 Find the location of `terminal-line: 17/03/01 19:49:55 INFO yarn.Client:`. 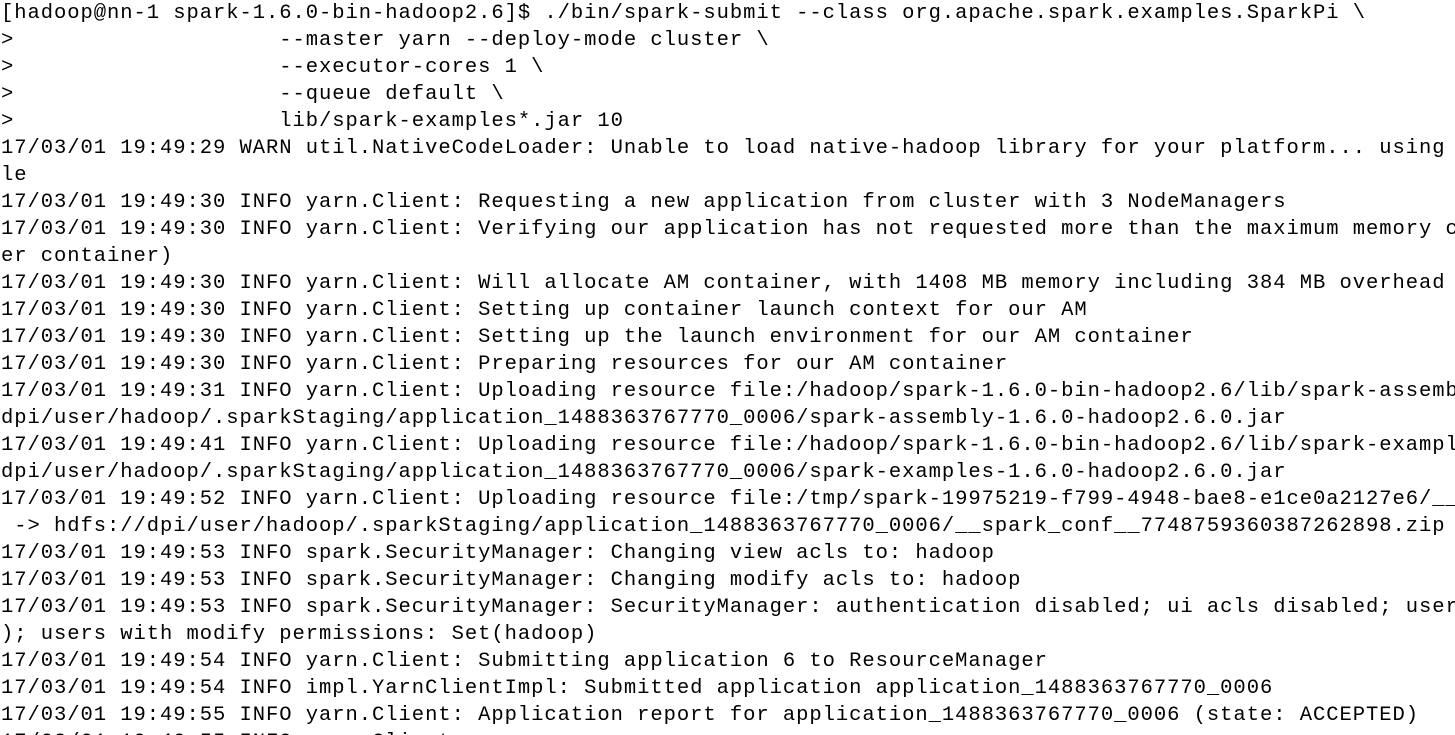

terminal-line: 17/03/01 19:49:55 INFO yarn.Client: is located at coordinates (728, 732).